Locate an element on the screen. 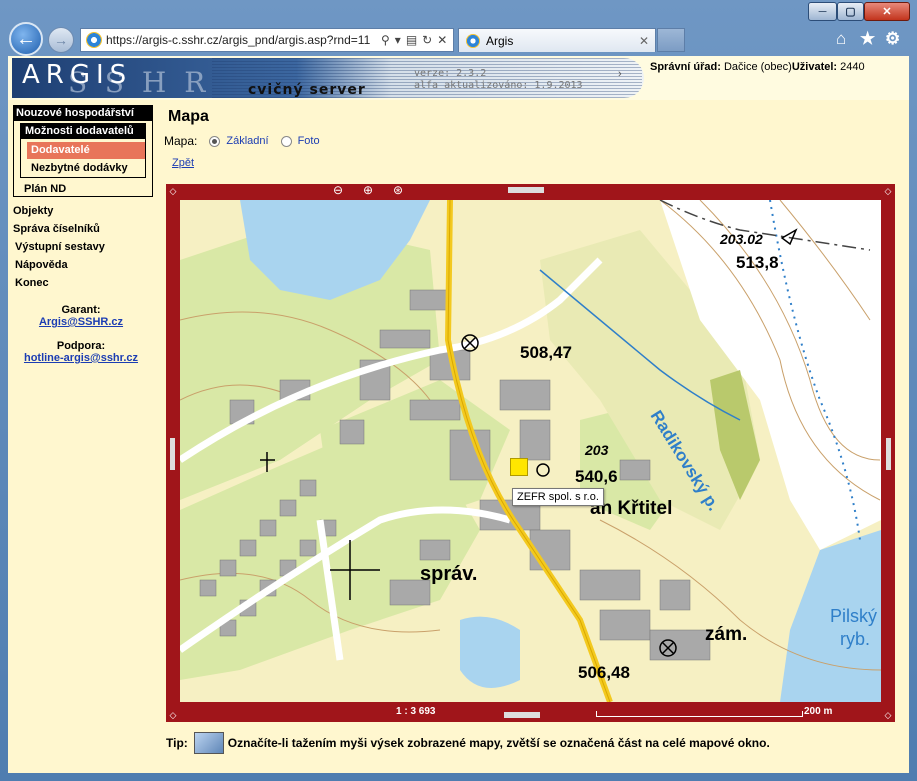  radio-photo-label: Foto is located at coordinates (309, 141).